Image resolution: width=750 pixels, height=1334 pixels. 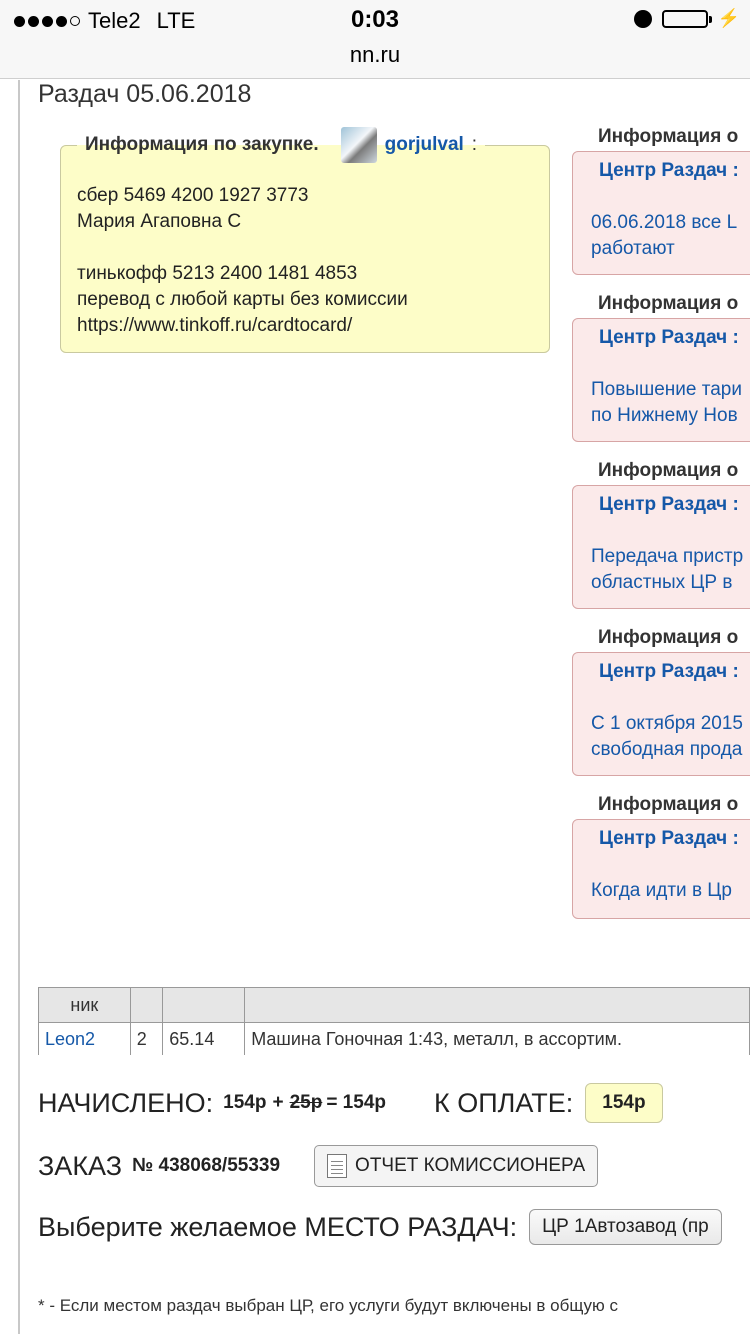 What do you see at coordinates (193, 195) in the screenshot?
I see `info-line: сбер 5469 4200 1927 3773` at bounding box center [193, 195].